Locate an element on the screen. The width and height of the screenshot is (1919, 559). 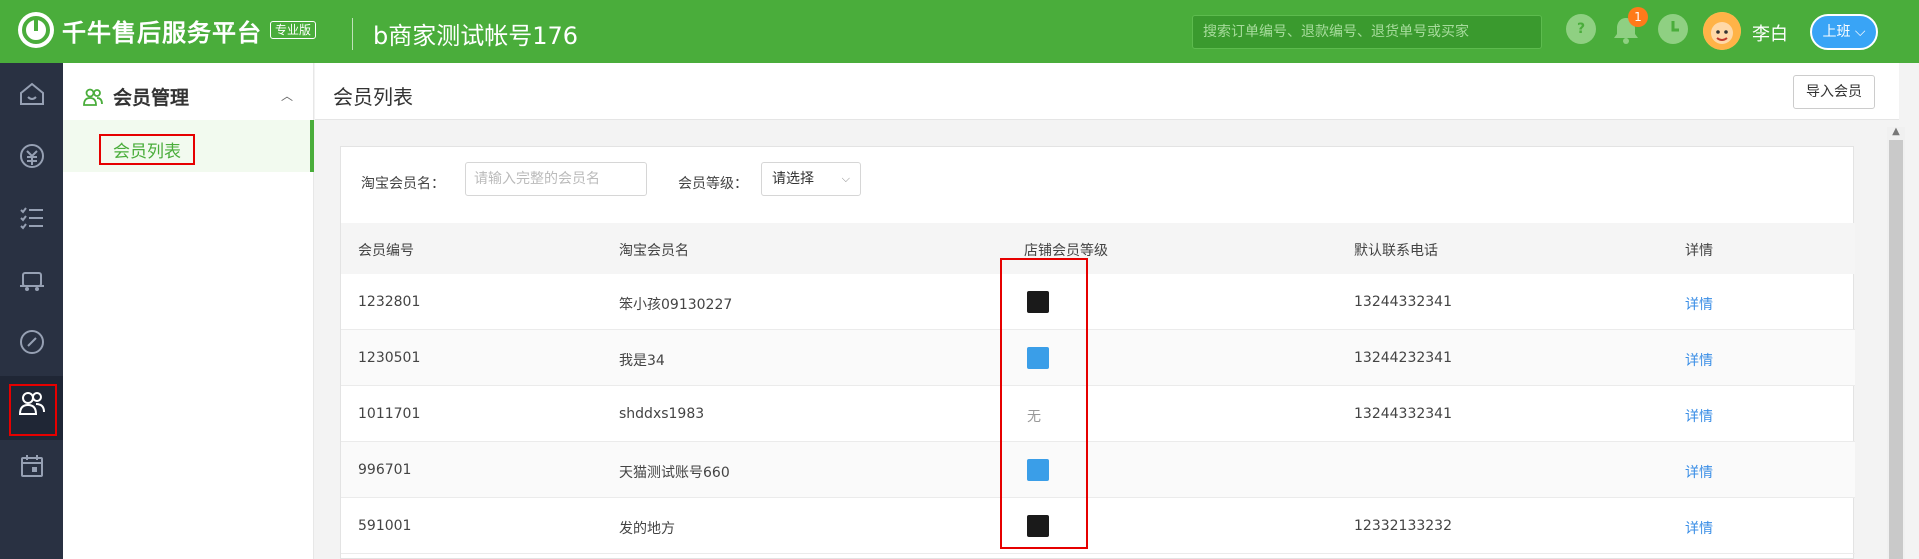
members-icon is located at coordinates (93, 97).